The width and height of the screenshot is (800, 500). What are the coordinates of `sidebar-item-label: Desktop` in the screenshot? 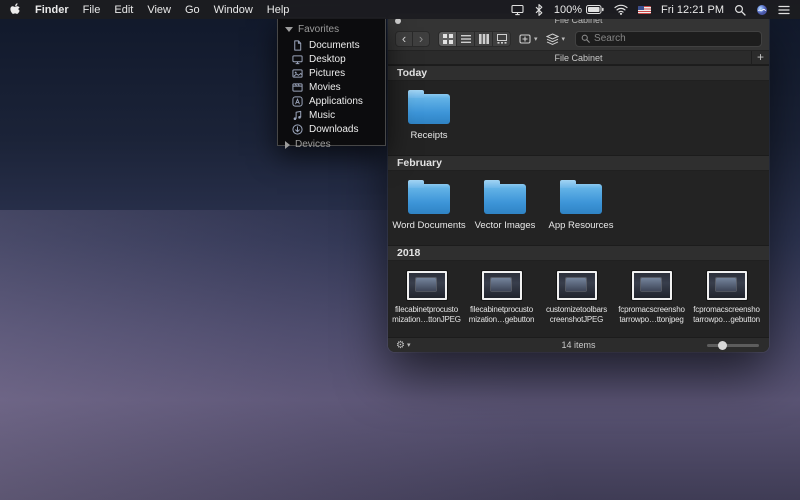 It's located at (327, 59).